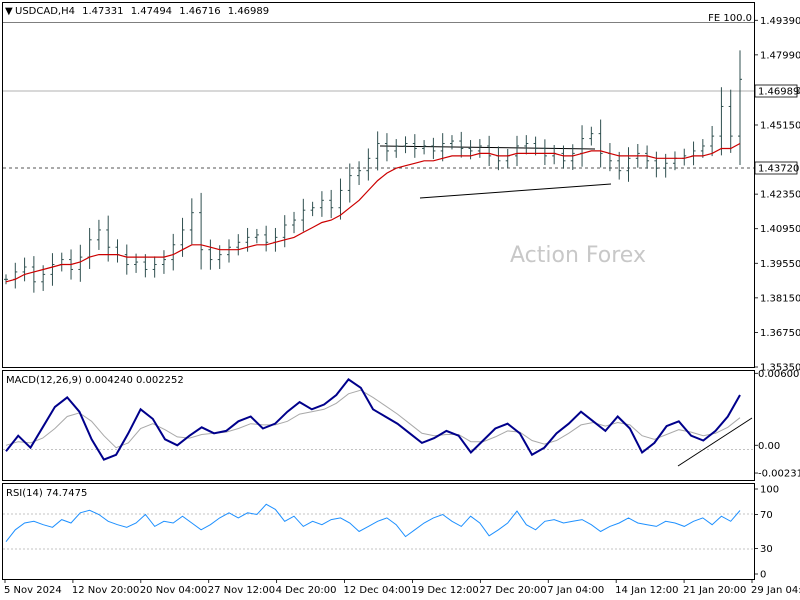 The height and width of the screenshot is (600, 800). What do you see at coordinates (173, 590) in the screenshot?
I see `time-tick-label: 20 Nov 04:00` at bounding box center [173, 590].